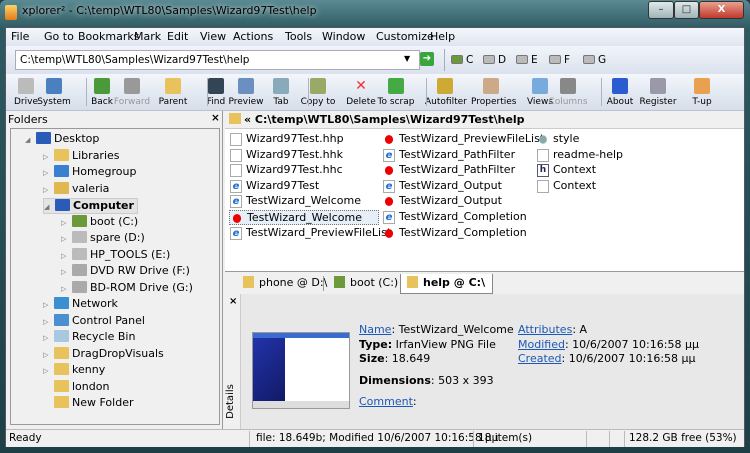 This screenshot has height=453, width=750. I want to click on tree-item-dragdropvisuals: ▷ DragDropVisuals, so click(103, 354).